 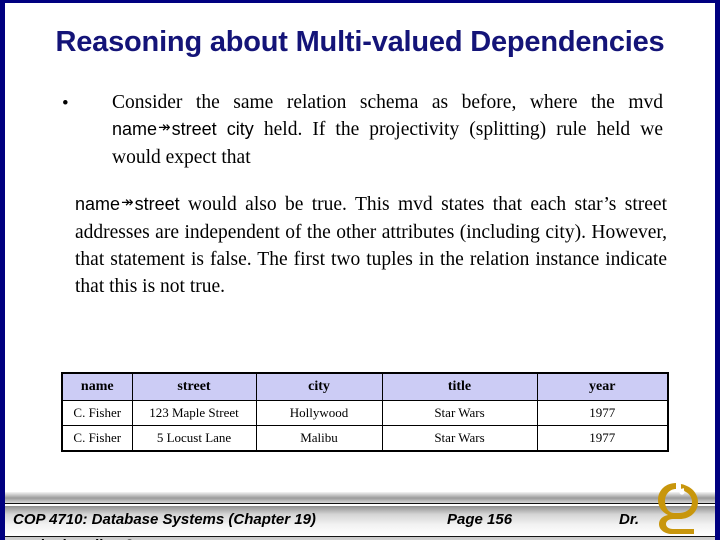 I want to click on footer-course-label: COP 4710: Database Systems (Chapter 19), so click(x=164, y=519).